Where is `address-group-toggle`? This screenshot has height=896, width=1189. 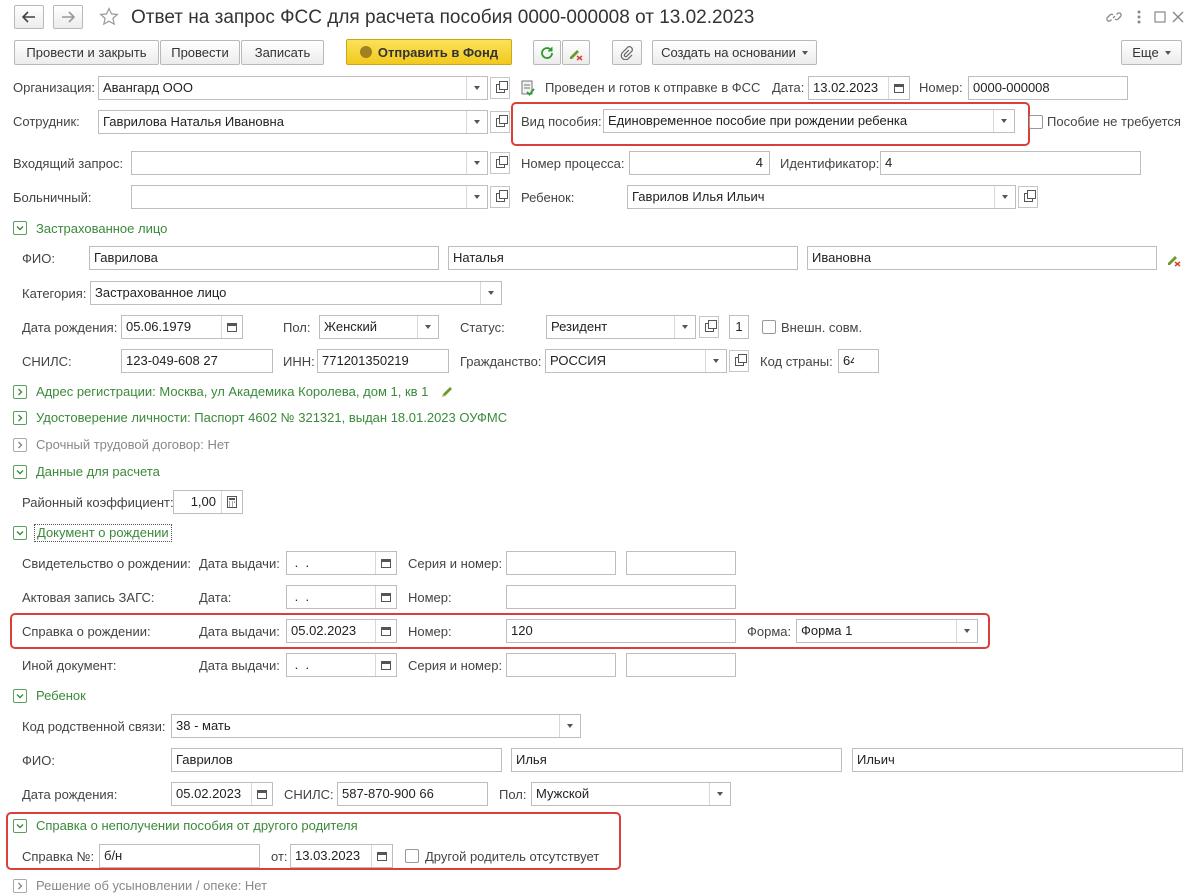 address-group-toggle is located at coordinates (20, 392).